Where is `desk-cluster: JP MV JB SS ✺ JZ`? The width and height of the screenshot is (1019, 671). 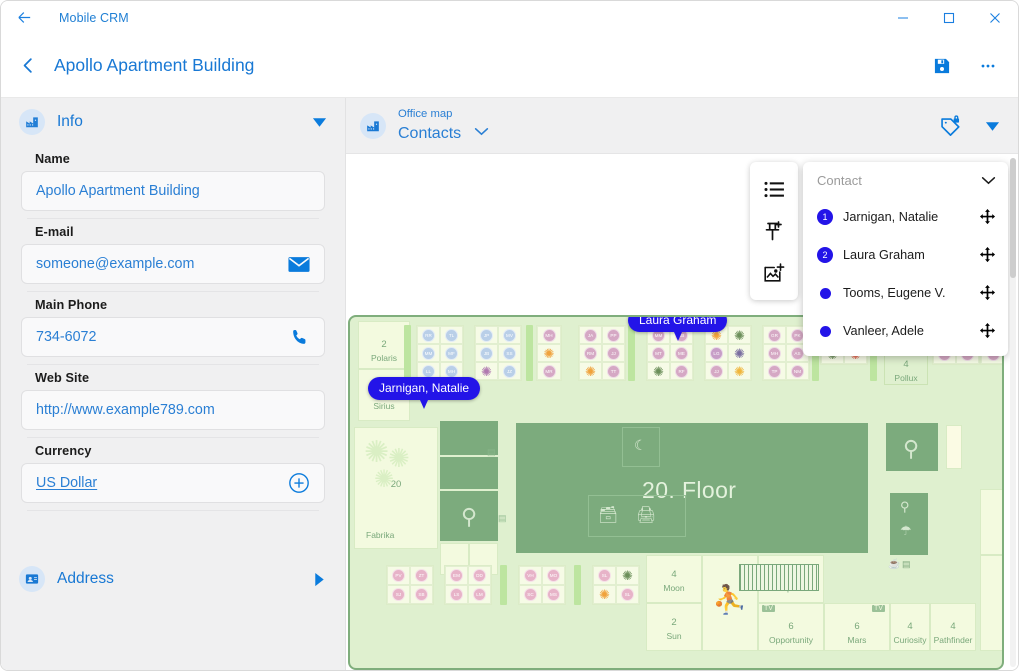 desk-cluster: JP MV JB SS ✺ JZ is located at coordinates (498, 353).